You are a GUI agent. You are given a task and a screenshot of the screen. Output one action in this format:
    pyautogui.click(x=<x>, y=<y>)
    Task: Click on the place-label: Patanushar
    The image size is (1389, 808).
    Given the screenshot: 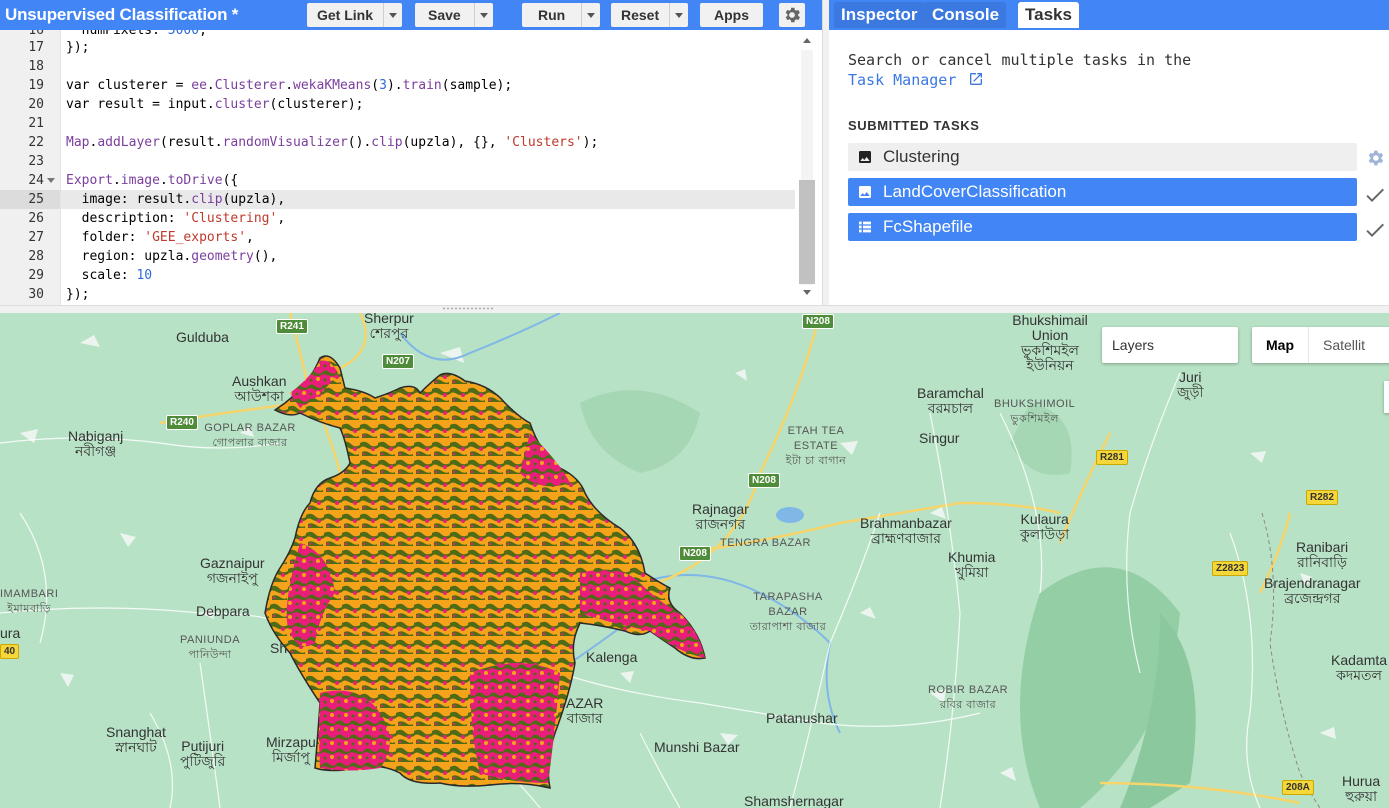 What is the action you would take?
    pyautogui.click(x=802, y=718)
    